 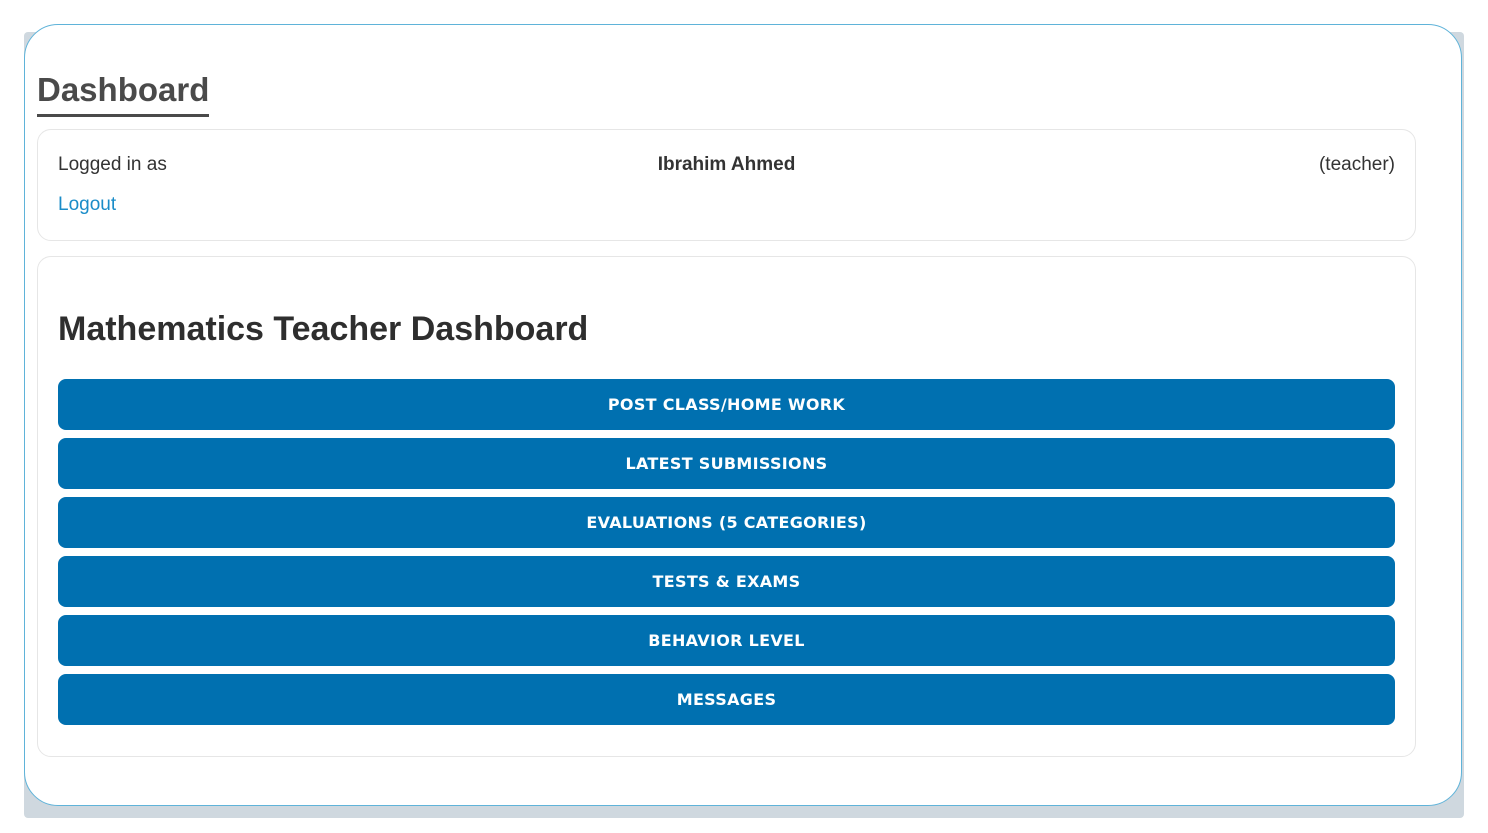 I want to click on latest-submissions-button: Latest Submissions, so click(x=726, y=463).